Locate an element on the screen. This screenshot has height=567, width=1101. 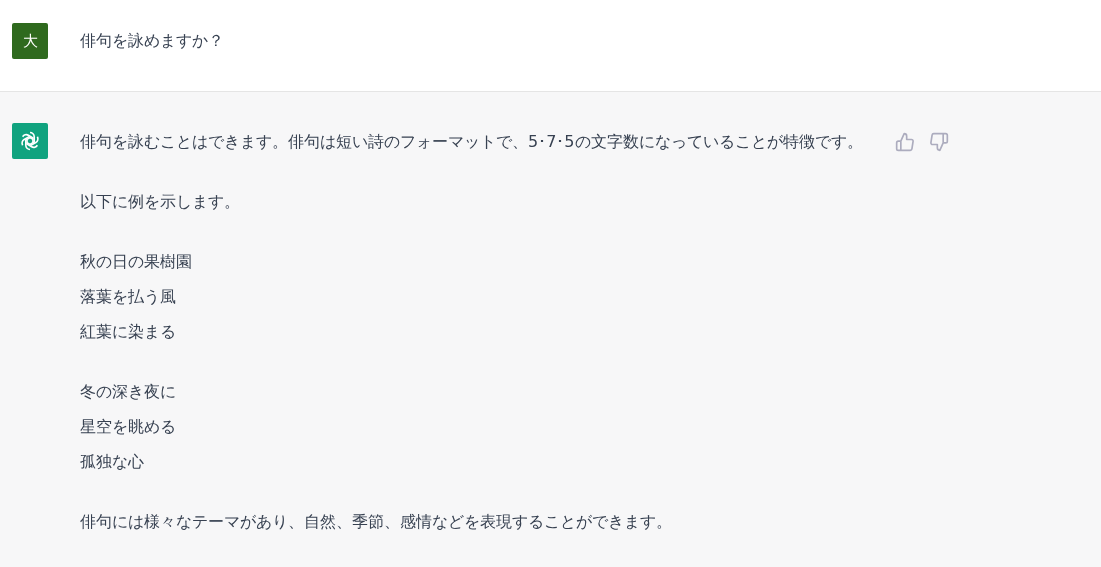
poem-line: 秋の日の果樹園 is located at coordinates (136, 262).